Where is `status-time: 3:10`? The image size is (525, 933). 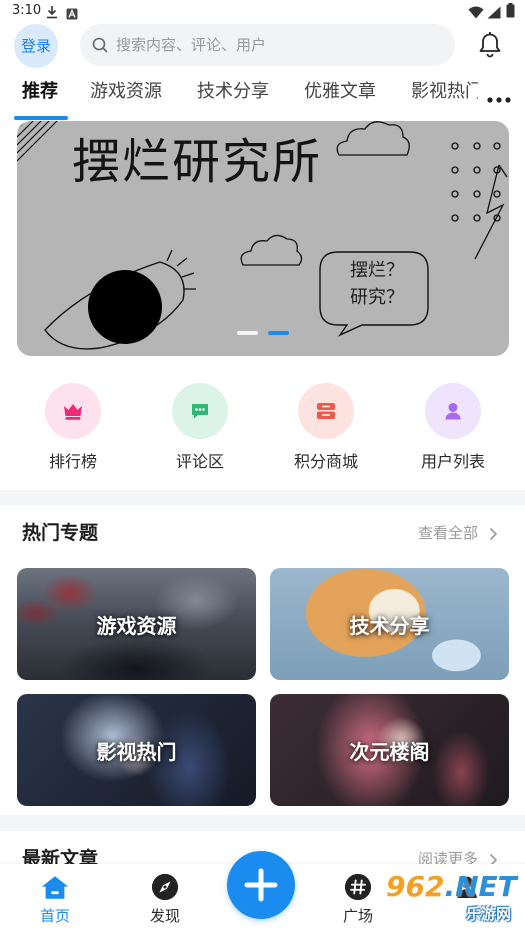 status-time: 3:10 is located at coordinates (27, 10).